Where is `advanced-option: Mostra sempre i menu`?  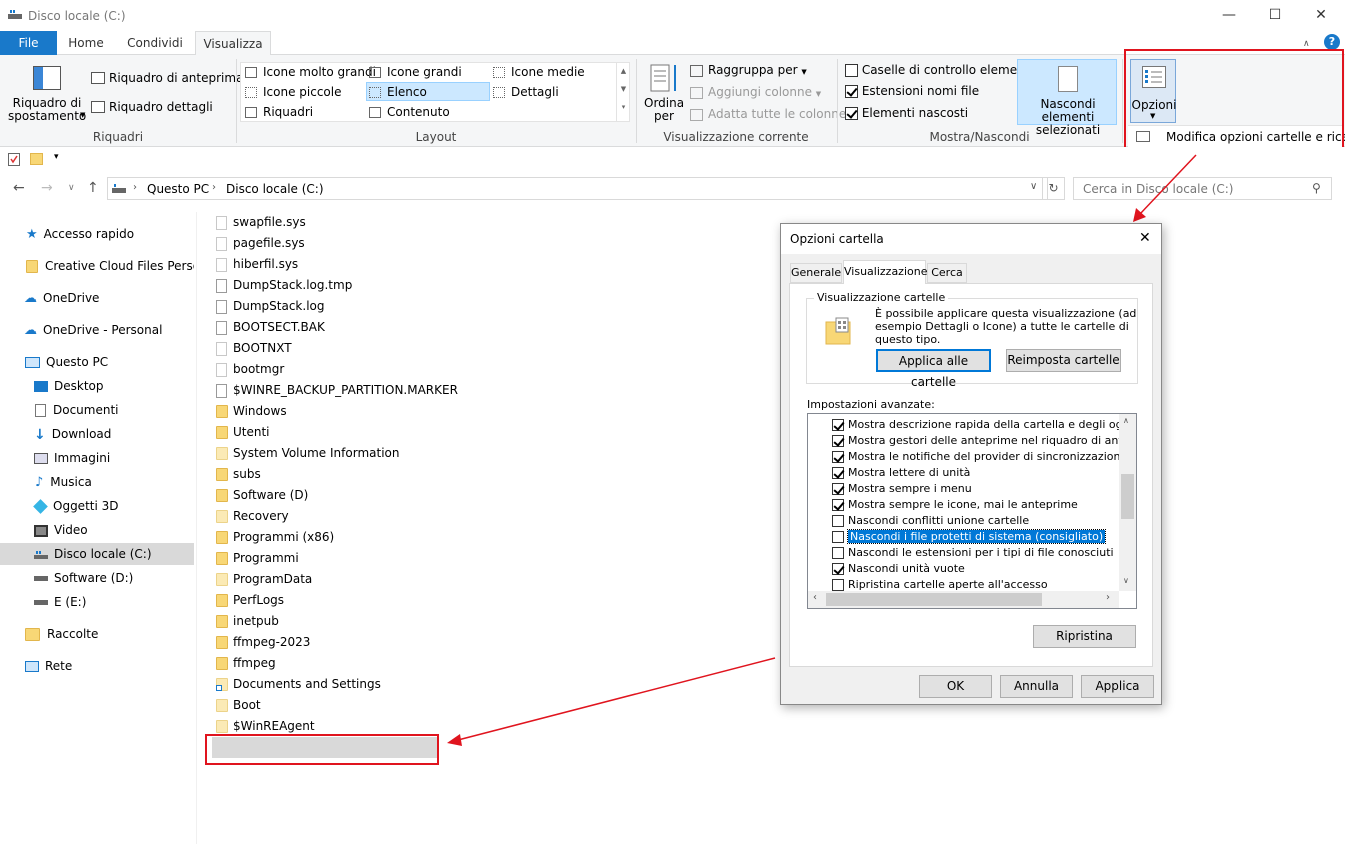 advanced-option: Mostra sempre i menu is located at coordinates (902, 489).